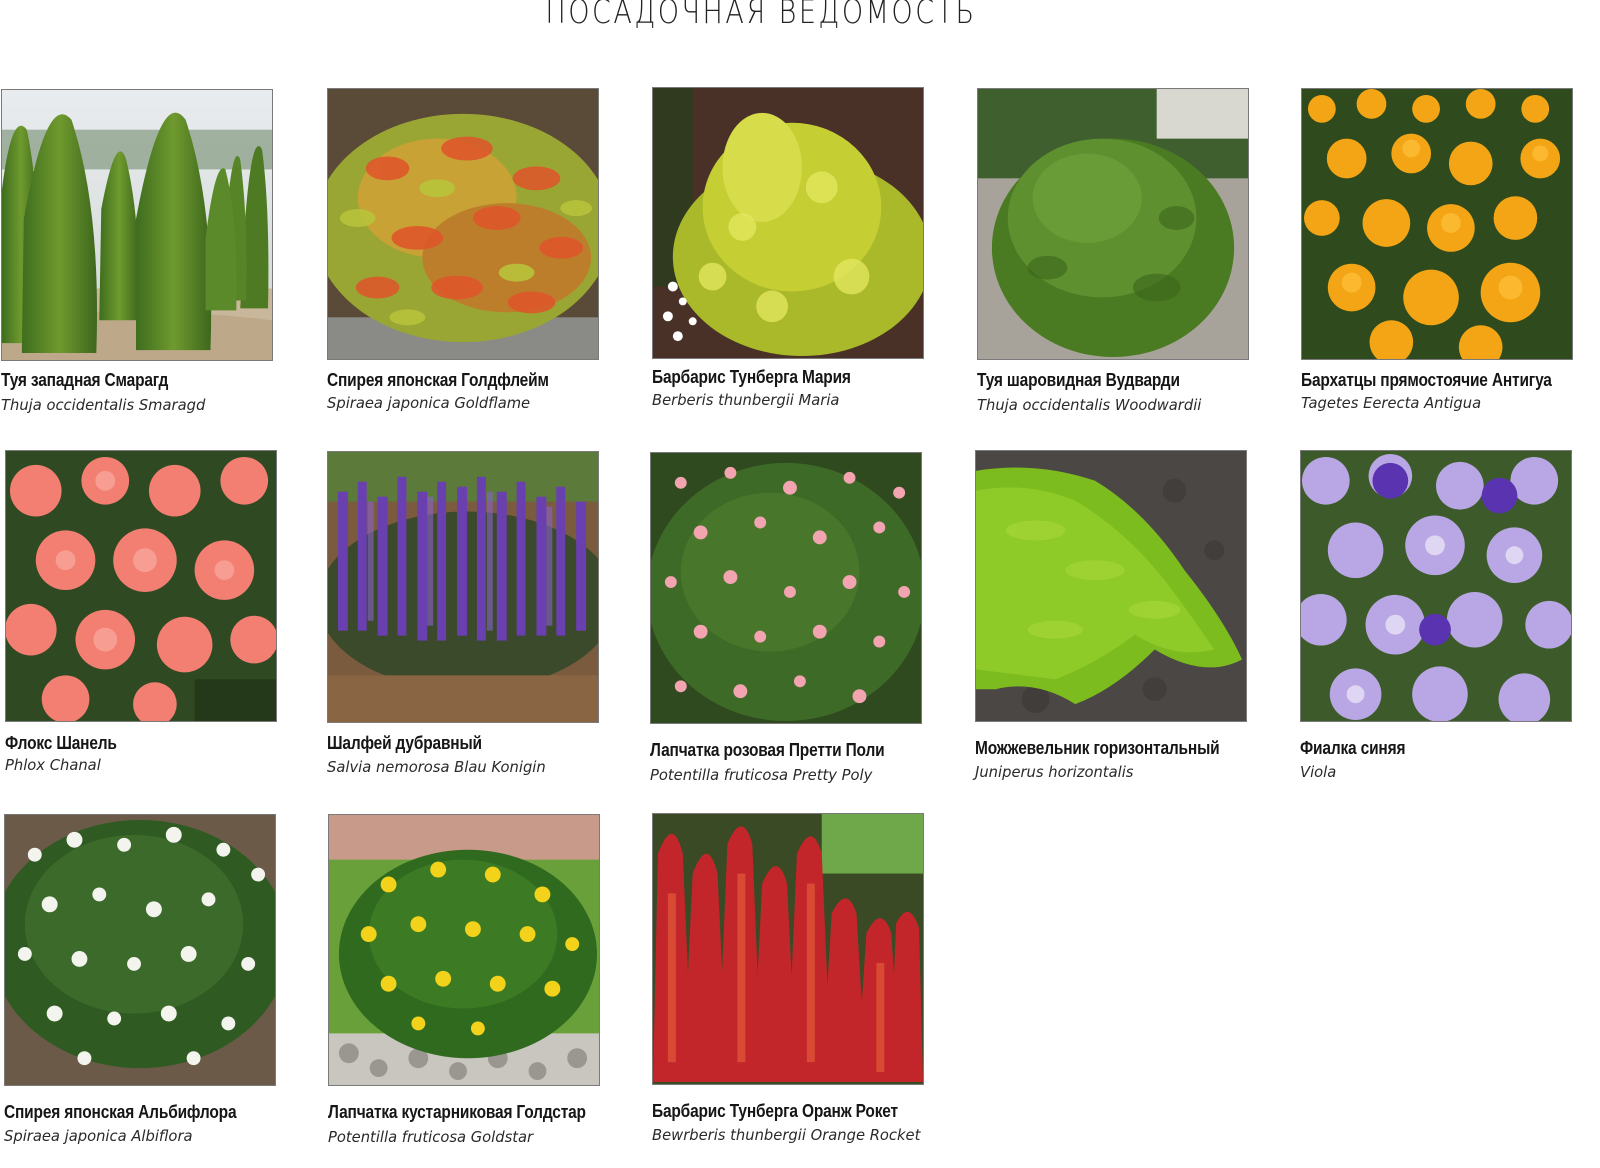 The image size is (1600, 1168). I want to click on thuja-smaragd-photo, so click(137, 225).